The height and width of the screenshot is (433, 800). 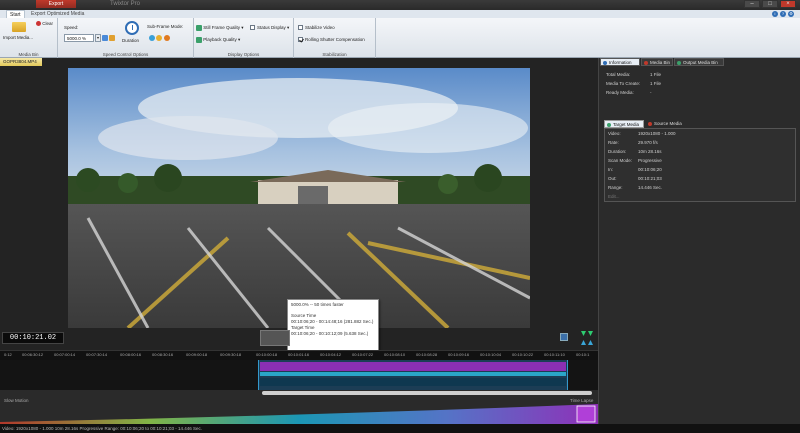 What do you see at coordinates (300, 28) in the screenshot?
I see `stabilize-video-checkbox` at bounding box center [300, 28].